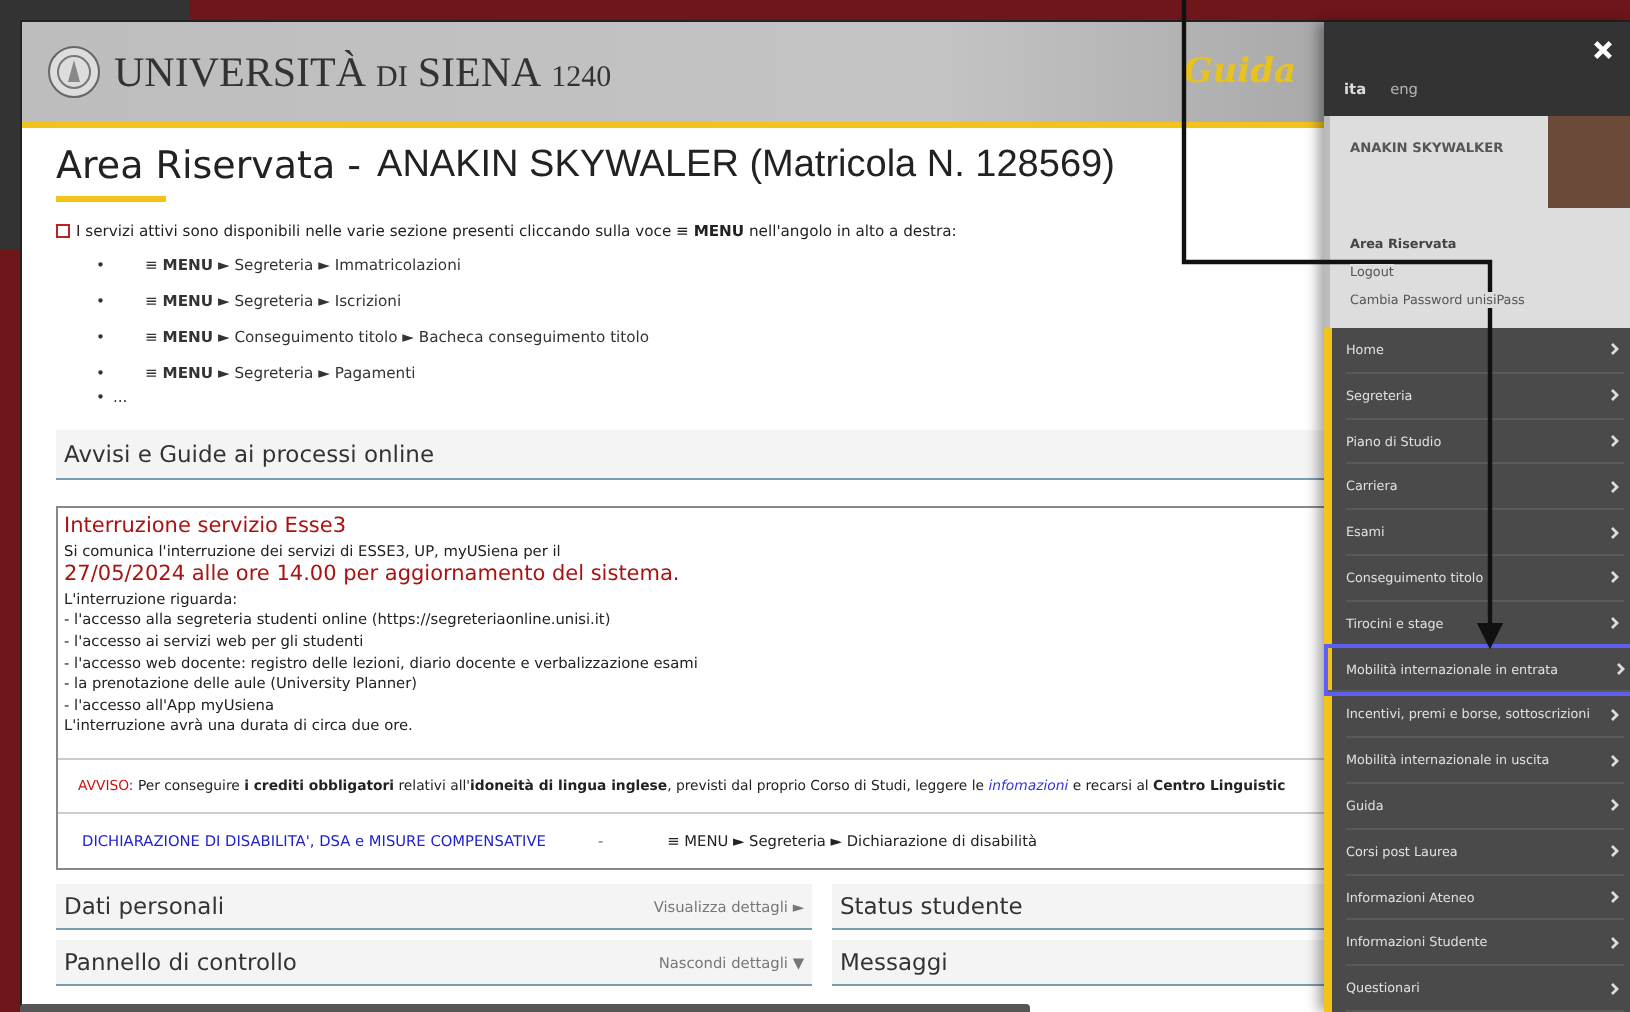  What do you see at coordinates (363, 72) in the screenshot?
I see `university-logo-text: UNIVERSITÀ DI SIENA 1240` at bounding box center [363, 72].